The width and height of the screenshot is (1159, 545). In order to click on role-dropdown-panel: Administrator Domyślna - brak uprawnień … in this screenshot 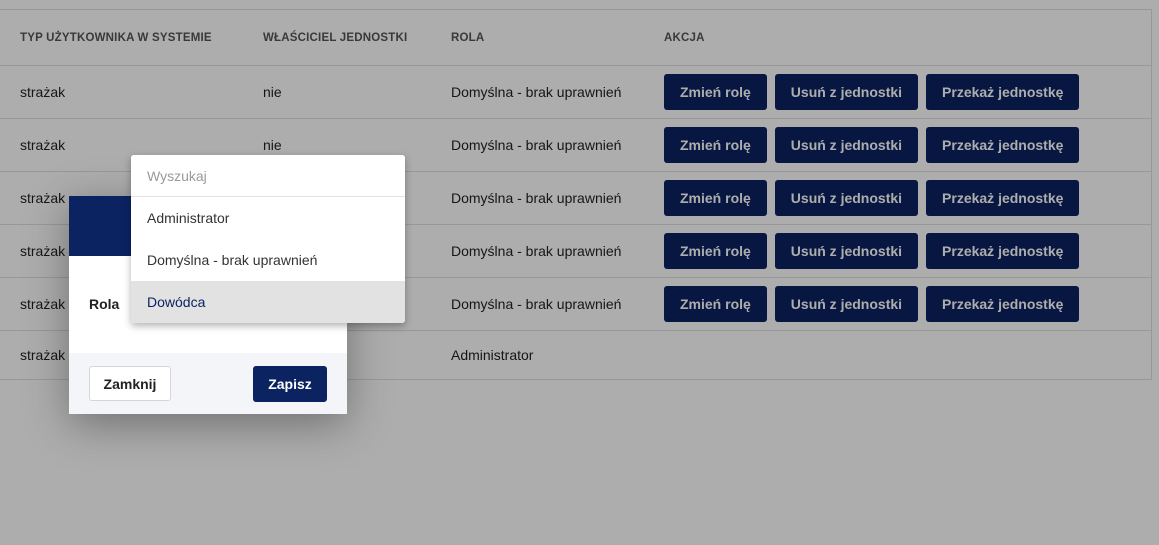, I will do `click(268, 239)`.